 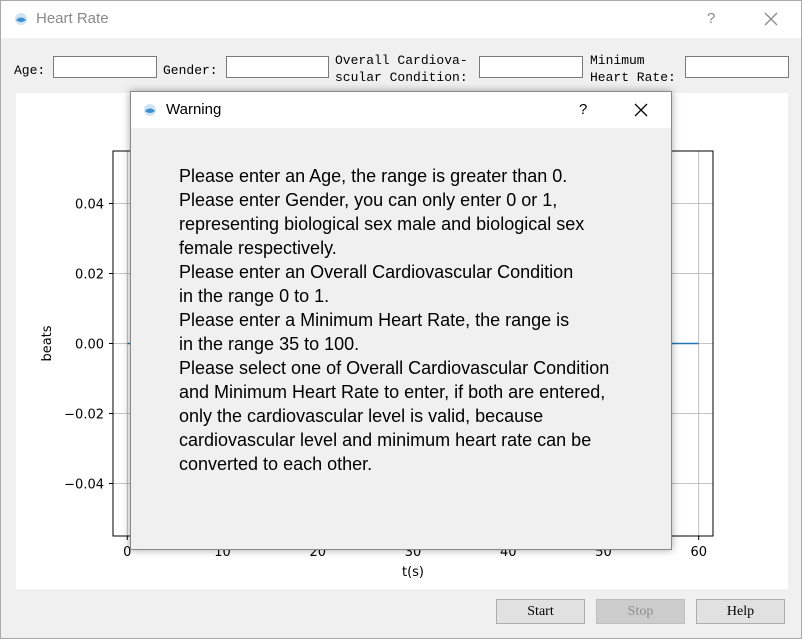 I want to click on title-bar: Heart Rate ?, so click(x=401, y=19).